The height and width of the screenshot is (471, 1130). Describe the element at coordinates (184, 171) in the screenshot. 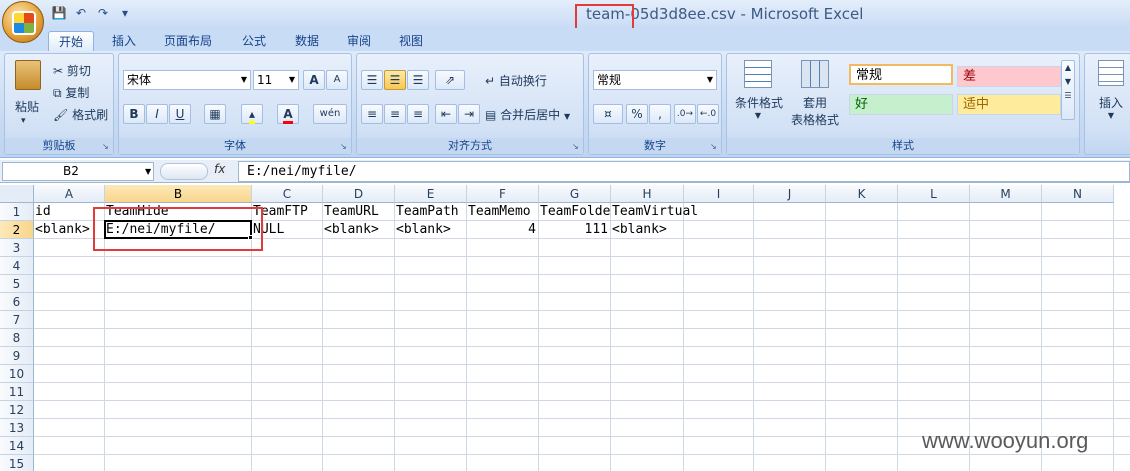

I see `formula-bar-handle` at that location.